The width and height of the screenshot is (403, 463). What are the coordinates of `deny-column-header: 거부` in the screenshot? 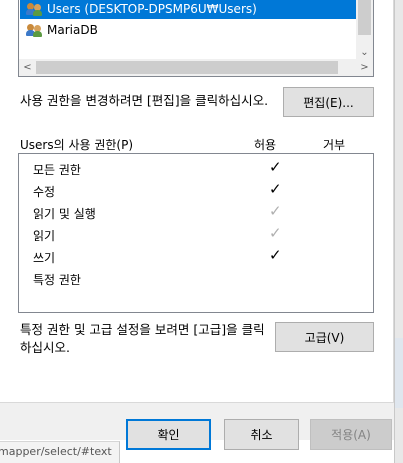 It's located at (334, 145).